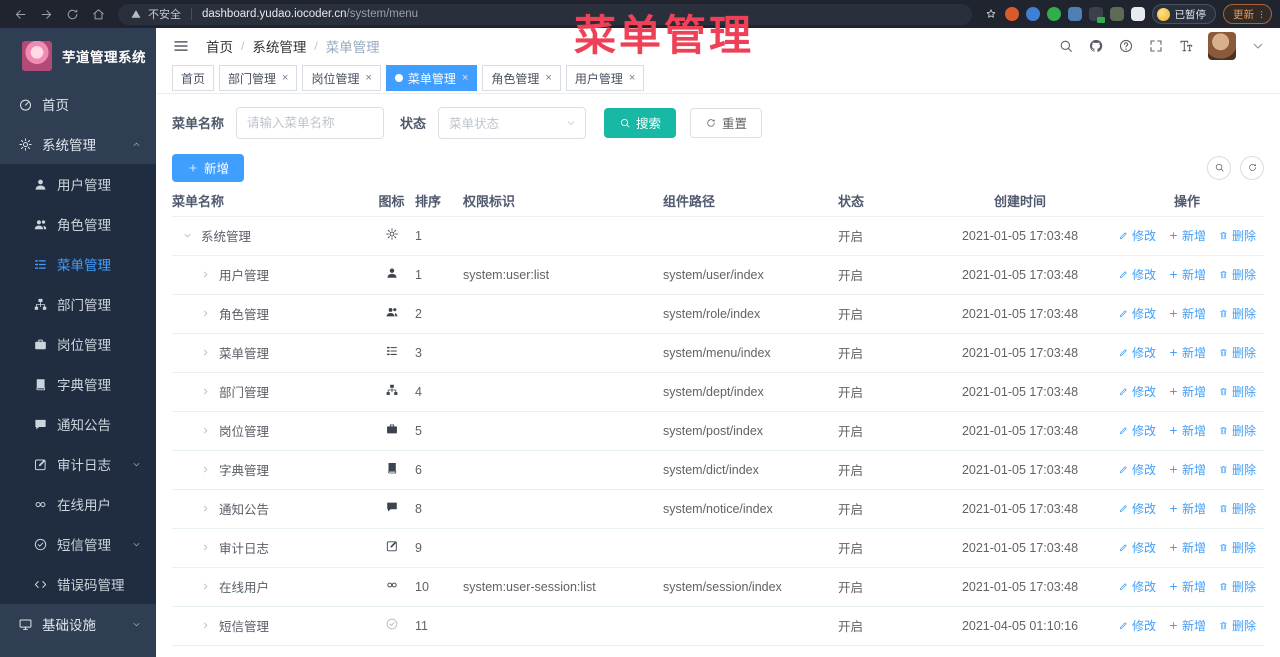  Describe the element at coordinates (72, 14) in the screenshot. I see `browser-reload-icon` at that location.